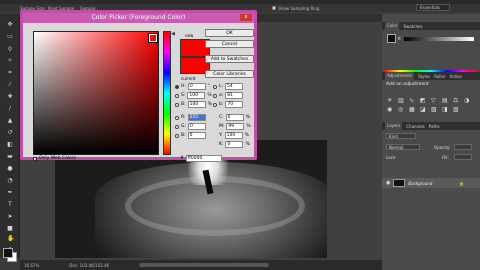 Image resolution: width=480 pixels, height=270 pixels. Describe the element at coordinates (390, 110) in the screenshot. I see `photo-filter-icon: ◉` at that location.